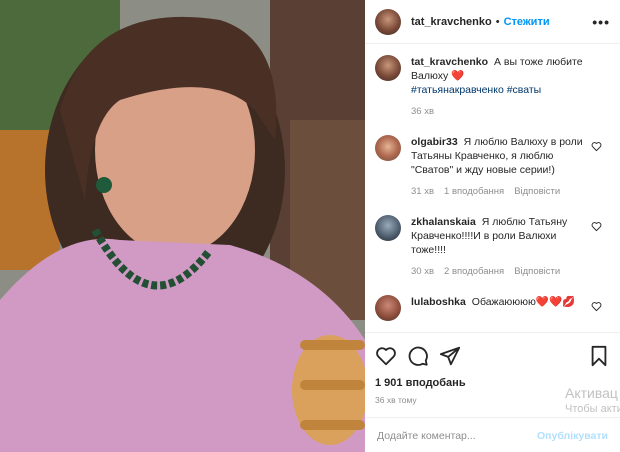 The height and width of the screenshot is (452, 620). I want to click on bookmark-icon, so click(599, 356).